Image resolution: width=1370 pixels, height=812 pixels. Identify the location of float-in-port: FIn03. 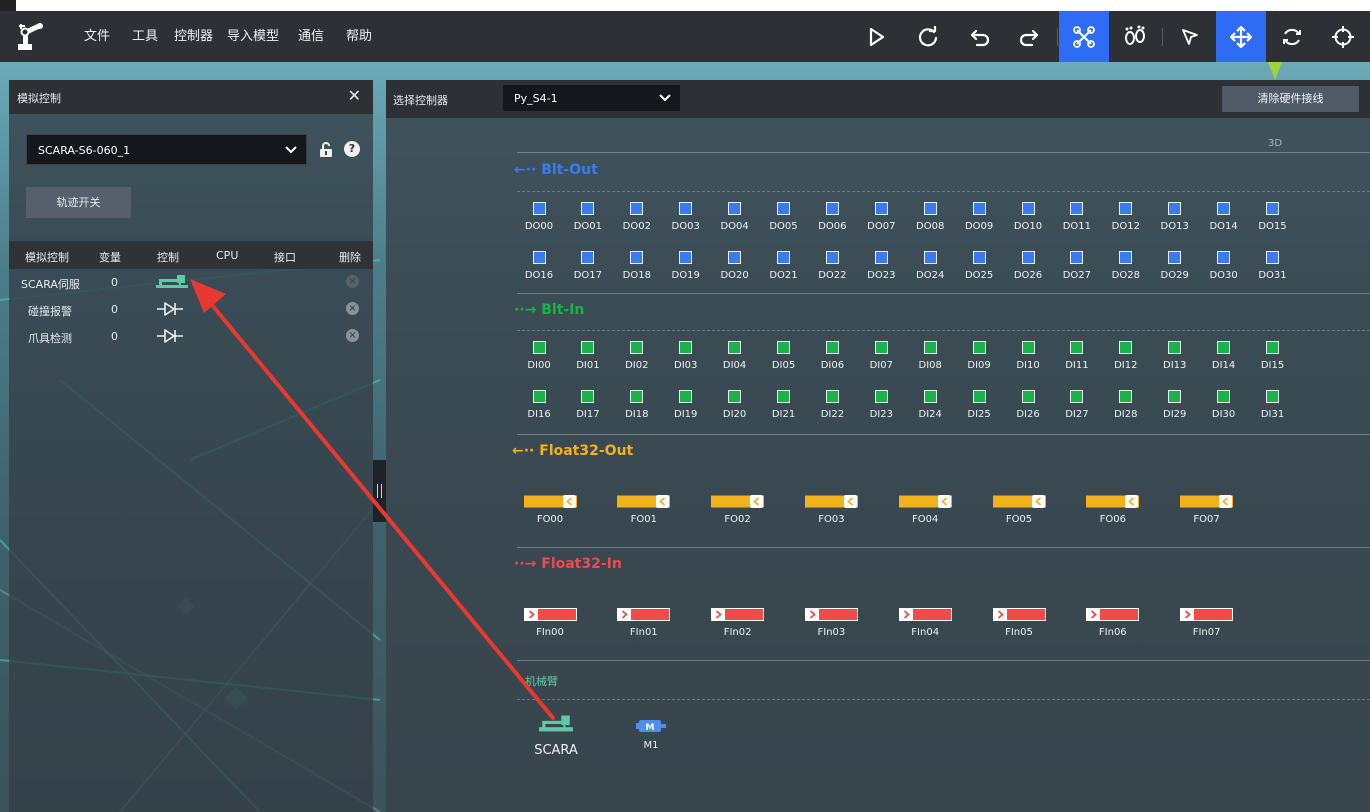
(831, 622).